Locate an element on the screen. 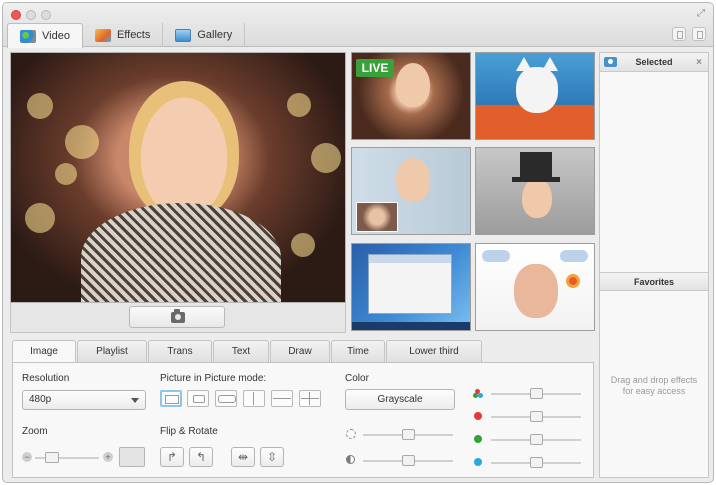  blue-channel-slider-handle is located at coordinates (536, 462).